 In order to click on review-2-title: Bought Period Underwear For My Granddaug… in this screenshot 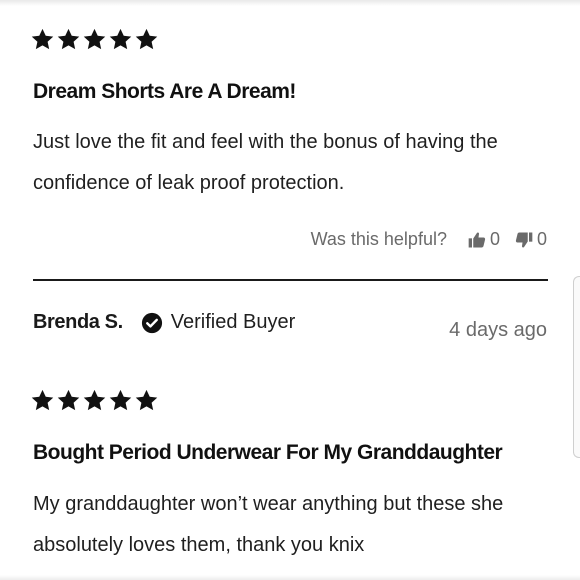, I will do `click(268, 452)`.